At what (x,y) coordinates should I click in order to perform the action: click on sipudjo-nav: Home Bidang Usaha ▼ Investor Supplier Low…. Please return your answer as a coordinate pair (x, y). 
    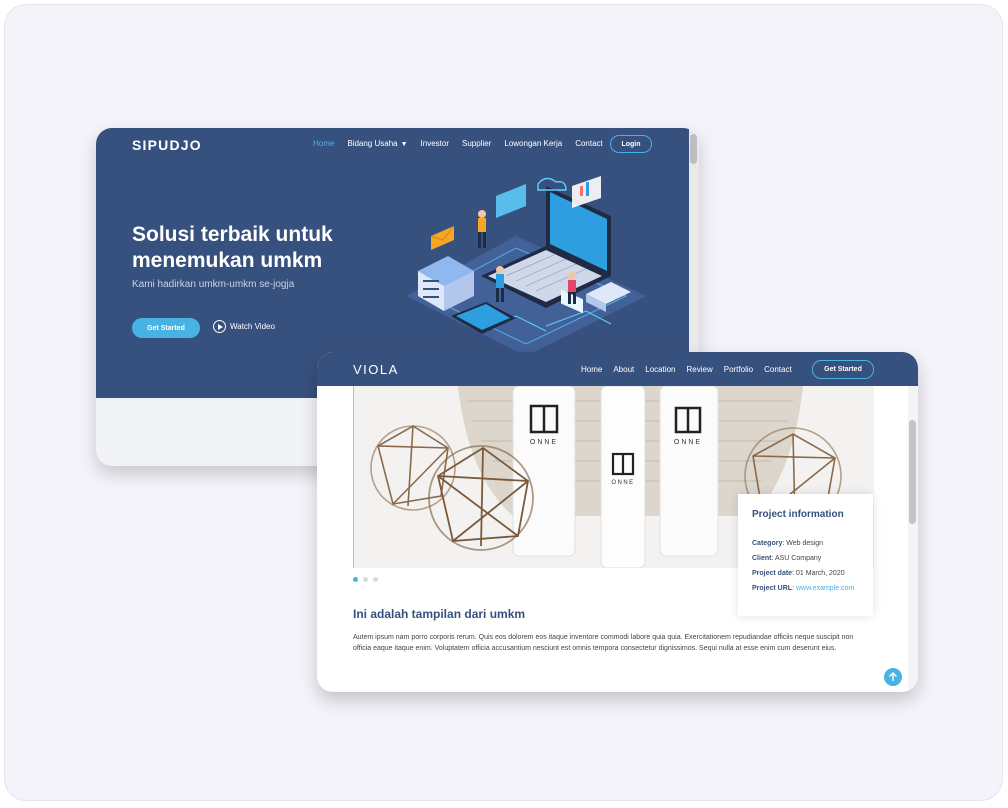
    Looking at the image, I should click on (458, 143).